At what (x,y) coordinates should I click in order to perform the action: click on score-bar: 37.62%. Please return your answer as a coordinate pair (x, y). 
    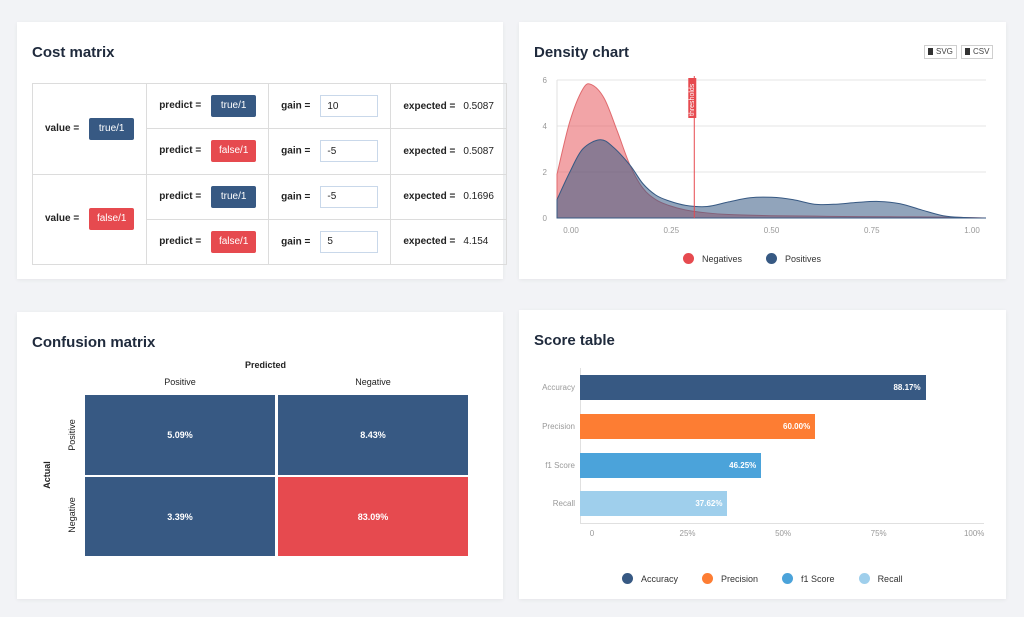
    Looking at the image, I should click on (654, 503).